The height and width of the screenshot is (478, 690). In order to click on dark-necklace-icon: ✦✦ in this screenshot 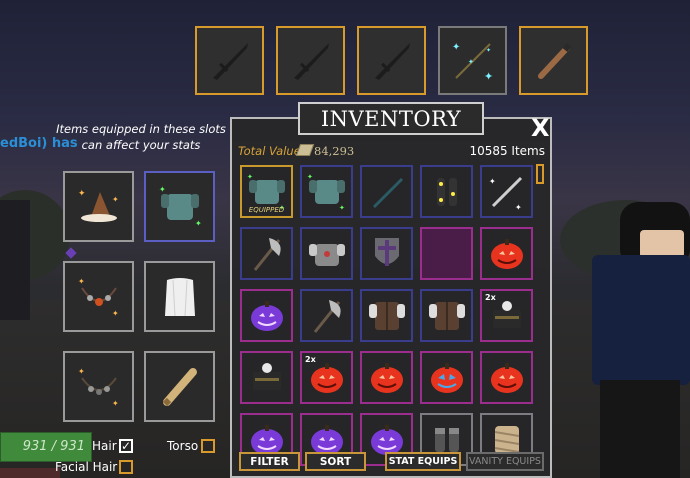, I will do `click(98, 387)`.